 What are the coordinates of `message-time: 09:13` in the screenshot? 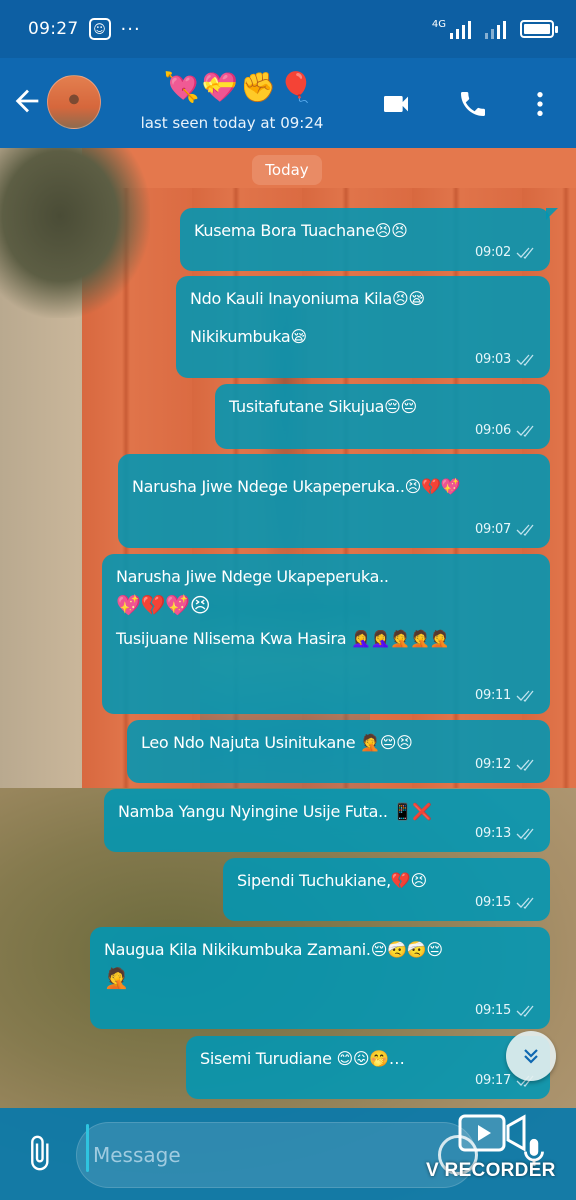 It's located at (493, 833).